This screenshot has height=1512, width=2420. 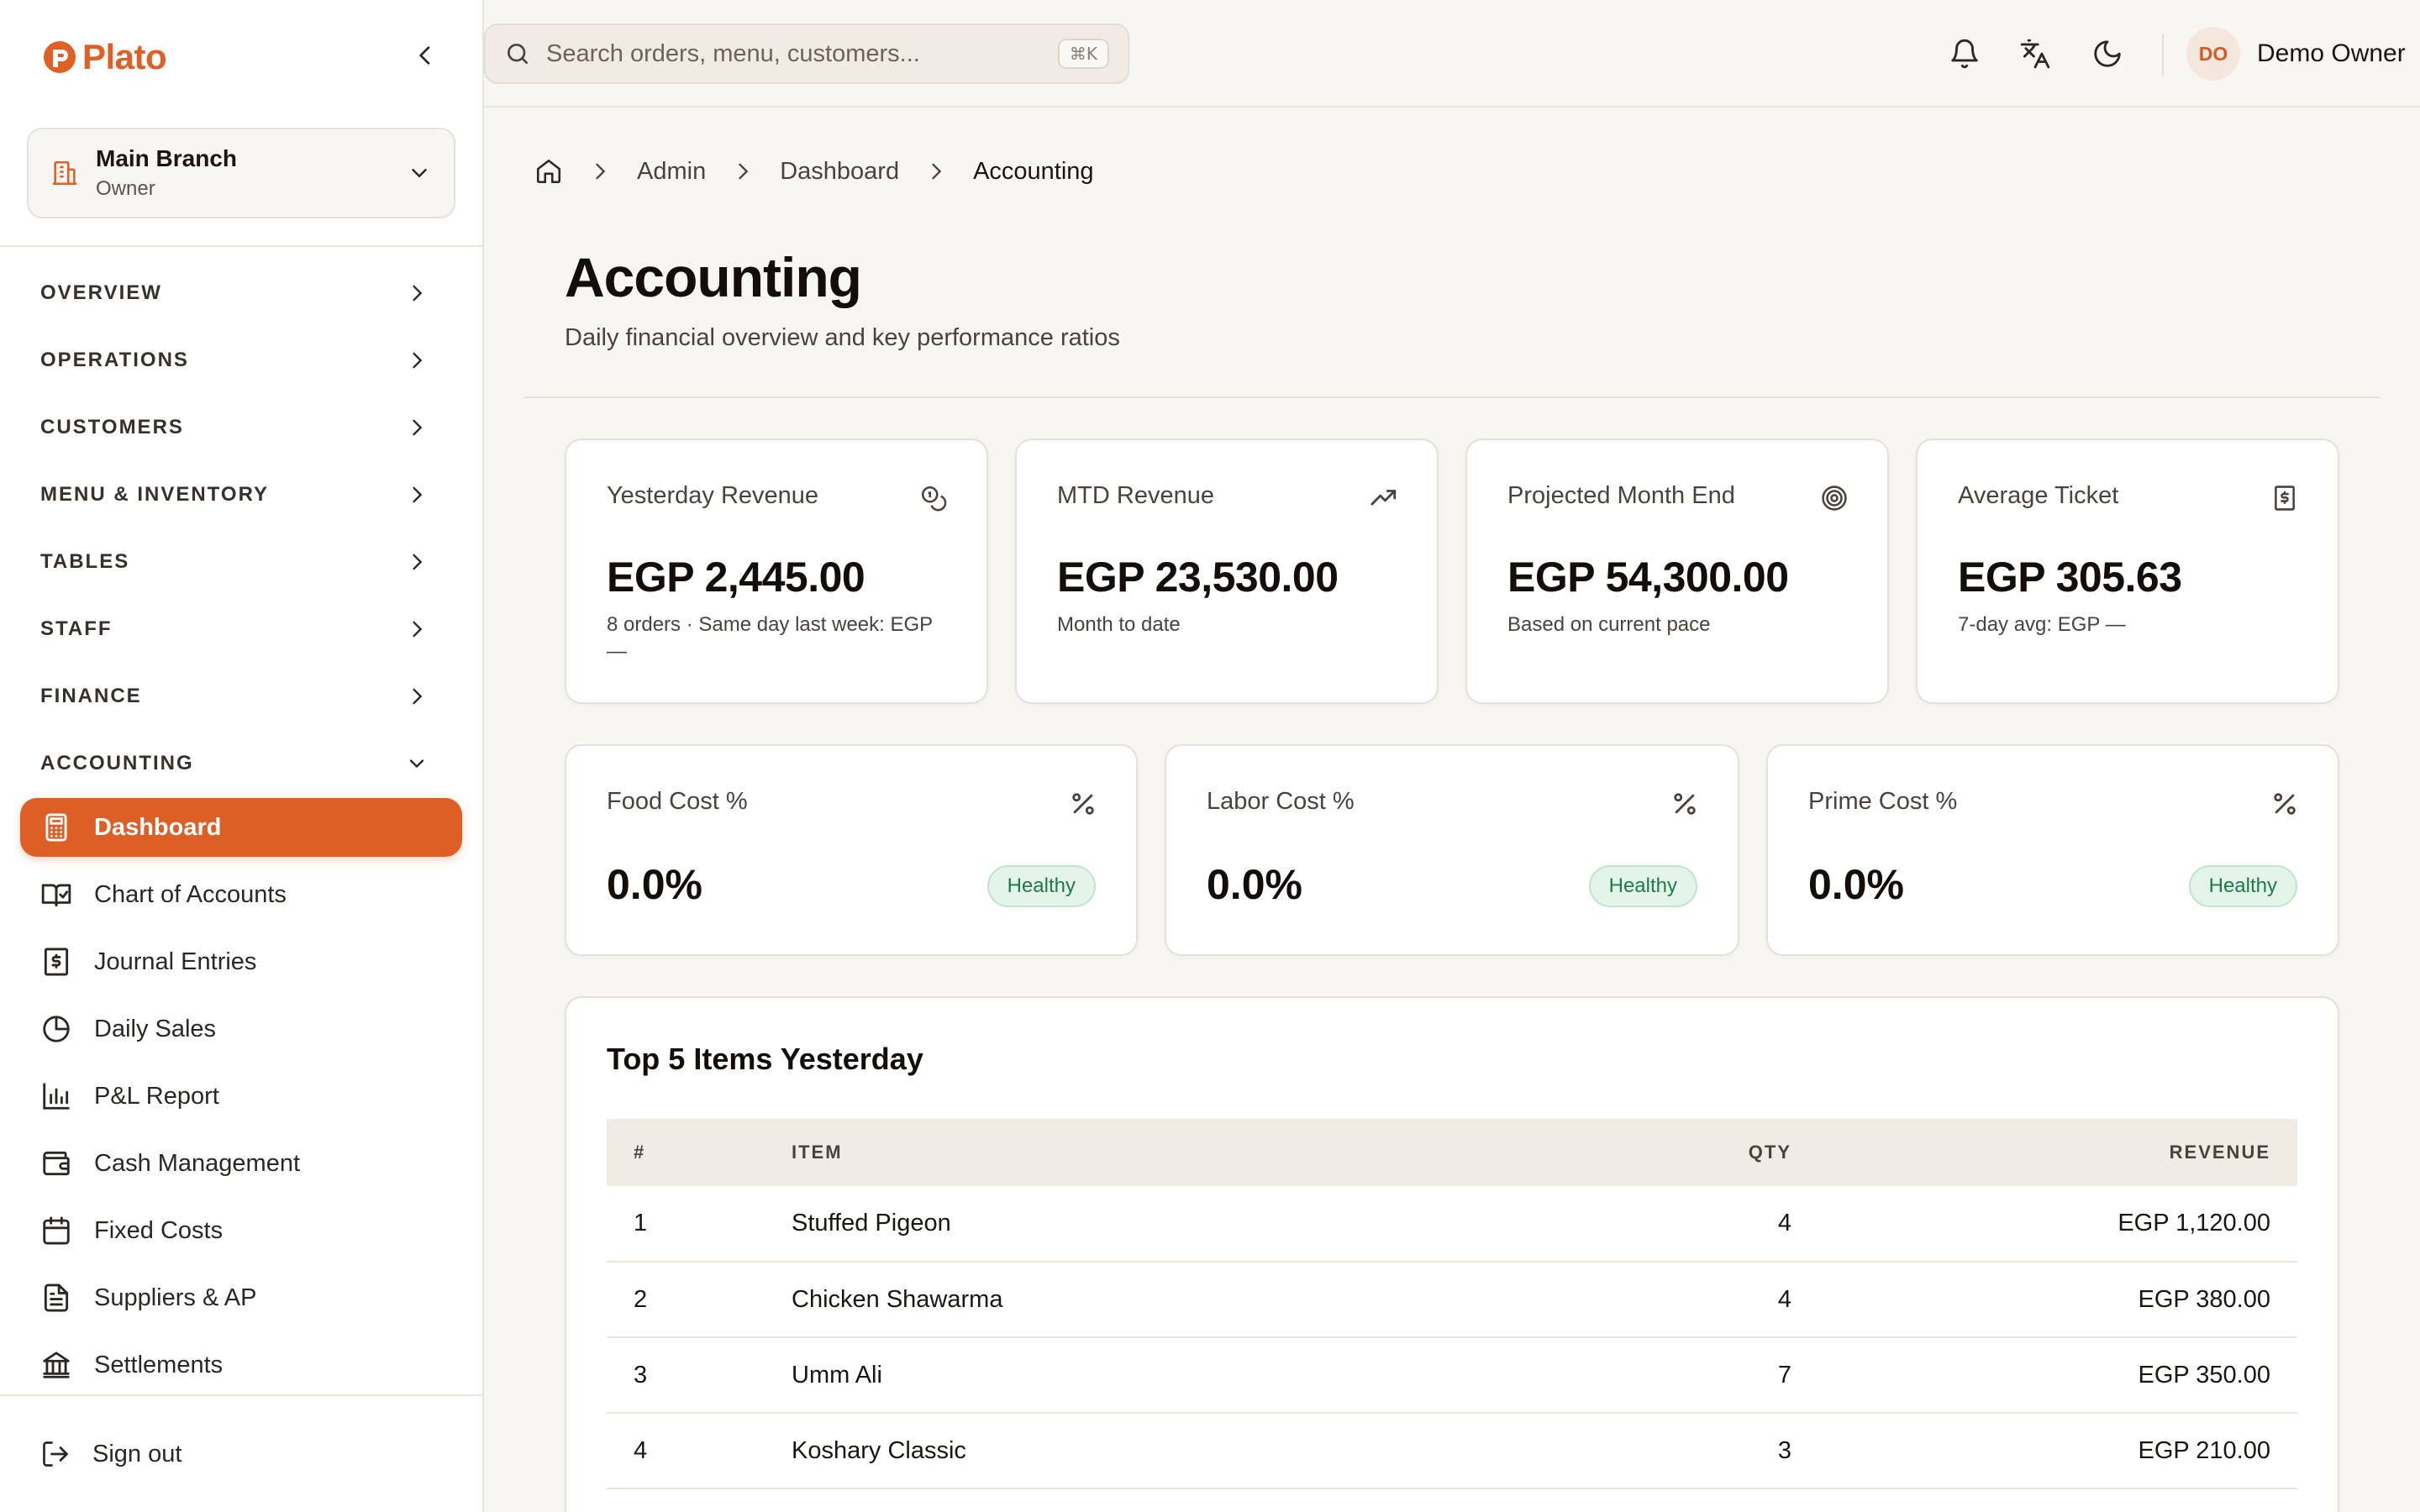 I want to click on table-row: 3 Umm Ali 7 EGP 350.00, so click(x=1452, y=1375).